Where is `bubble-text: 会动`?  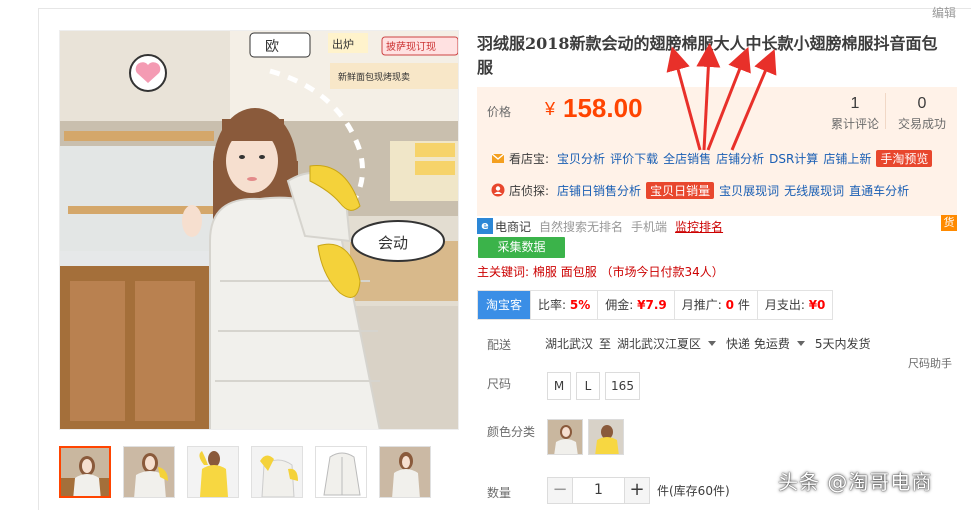
bubble-text: 会动 is located at coordinates (393, 243).